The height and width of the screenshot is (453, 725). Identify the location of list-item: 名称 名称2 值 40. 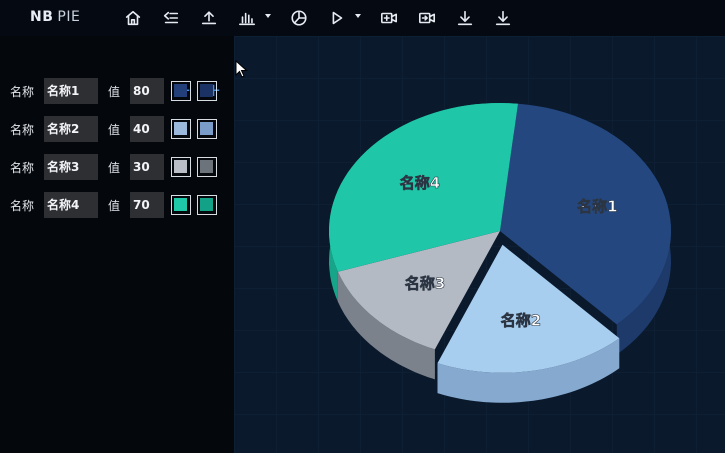
(117, 129).